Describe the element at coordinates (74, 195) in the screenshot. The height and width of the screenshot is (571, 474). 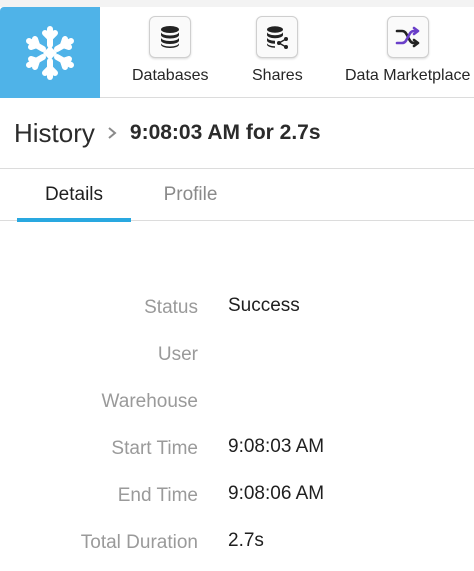
I see `tab-details: Details` at that location.